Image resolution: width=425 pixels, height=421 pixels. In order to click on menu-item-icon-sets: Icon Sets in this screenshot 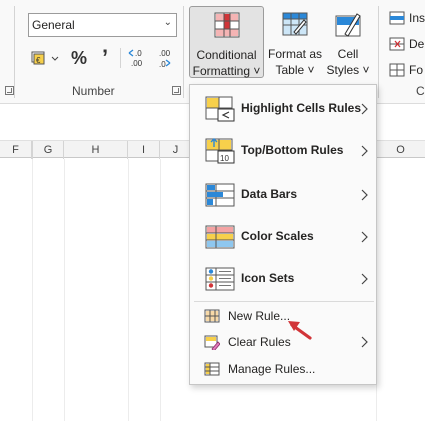, I will do `click(283, 279)`.